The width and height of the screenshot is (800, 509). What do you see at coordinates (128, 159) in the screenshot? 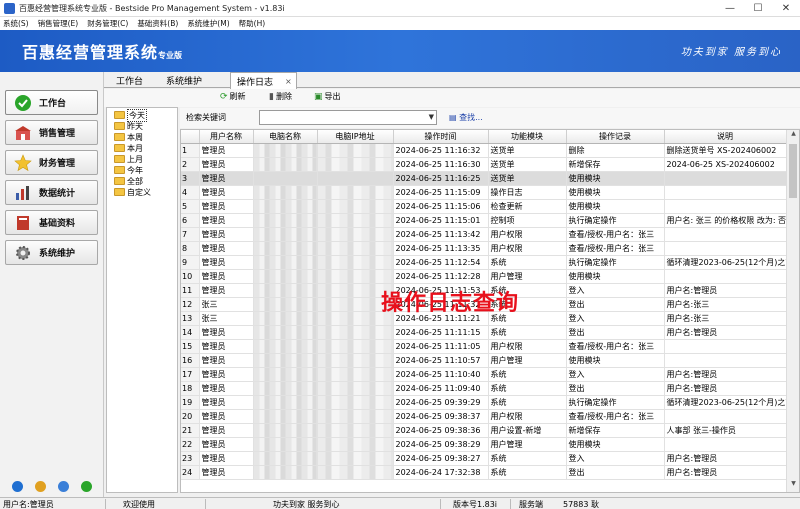
I see `tree-item-last-month: 上月` at bounding box center [128, 159].